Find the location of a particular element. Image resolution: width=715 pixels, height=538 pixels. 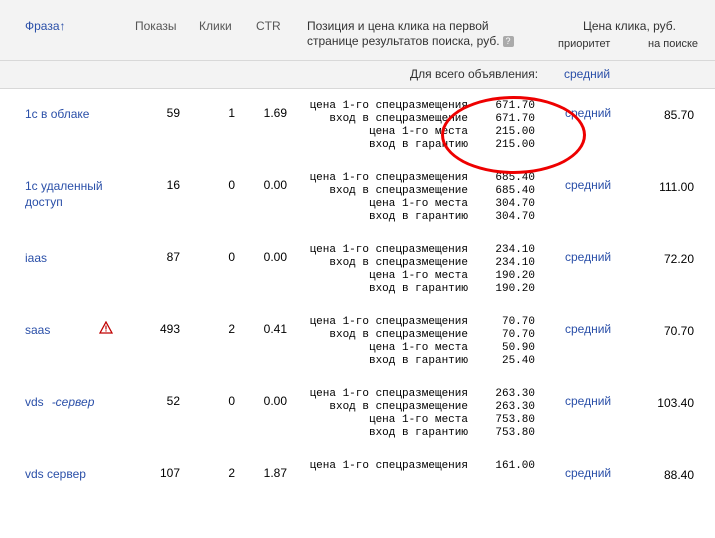

price-line: цена 1-го спецразмещения 671.70 is located at coordinates (415, 106).